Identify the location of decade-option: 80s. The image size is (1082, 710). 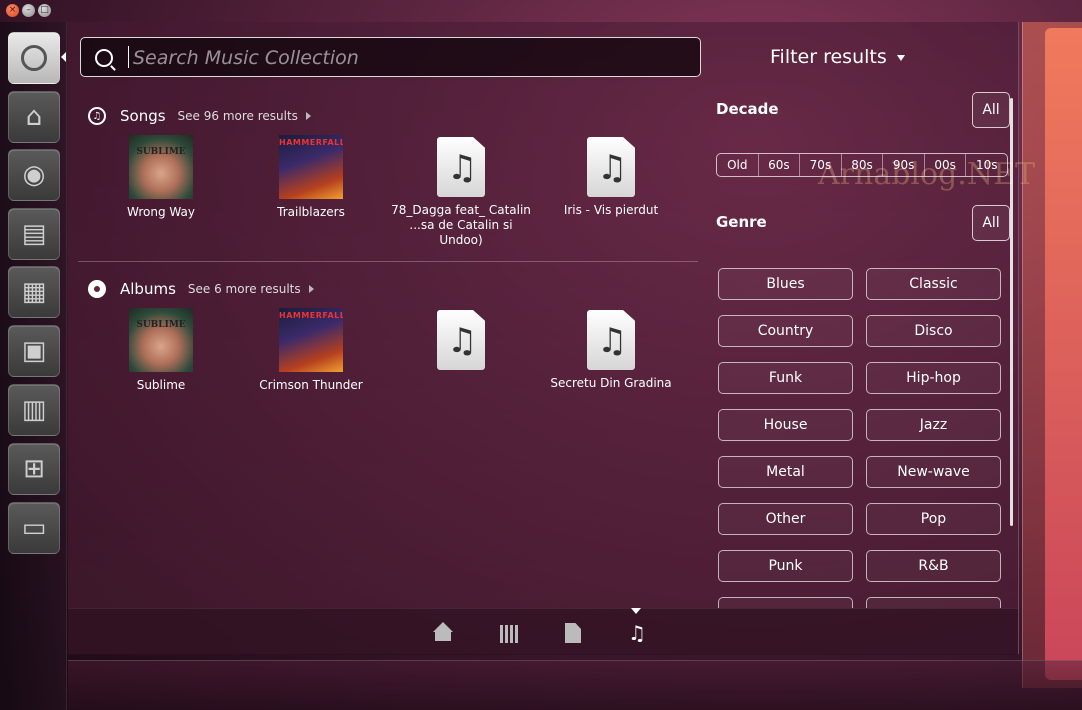
(863, 165).